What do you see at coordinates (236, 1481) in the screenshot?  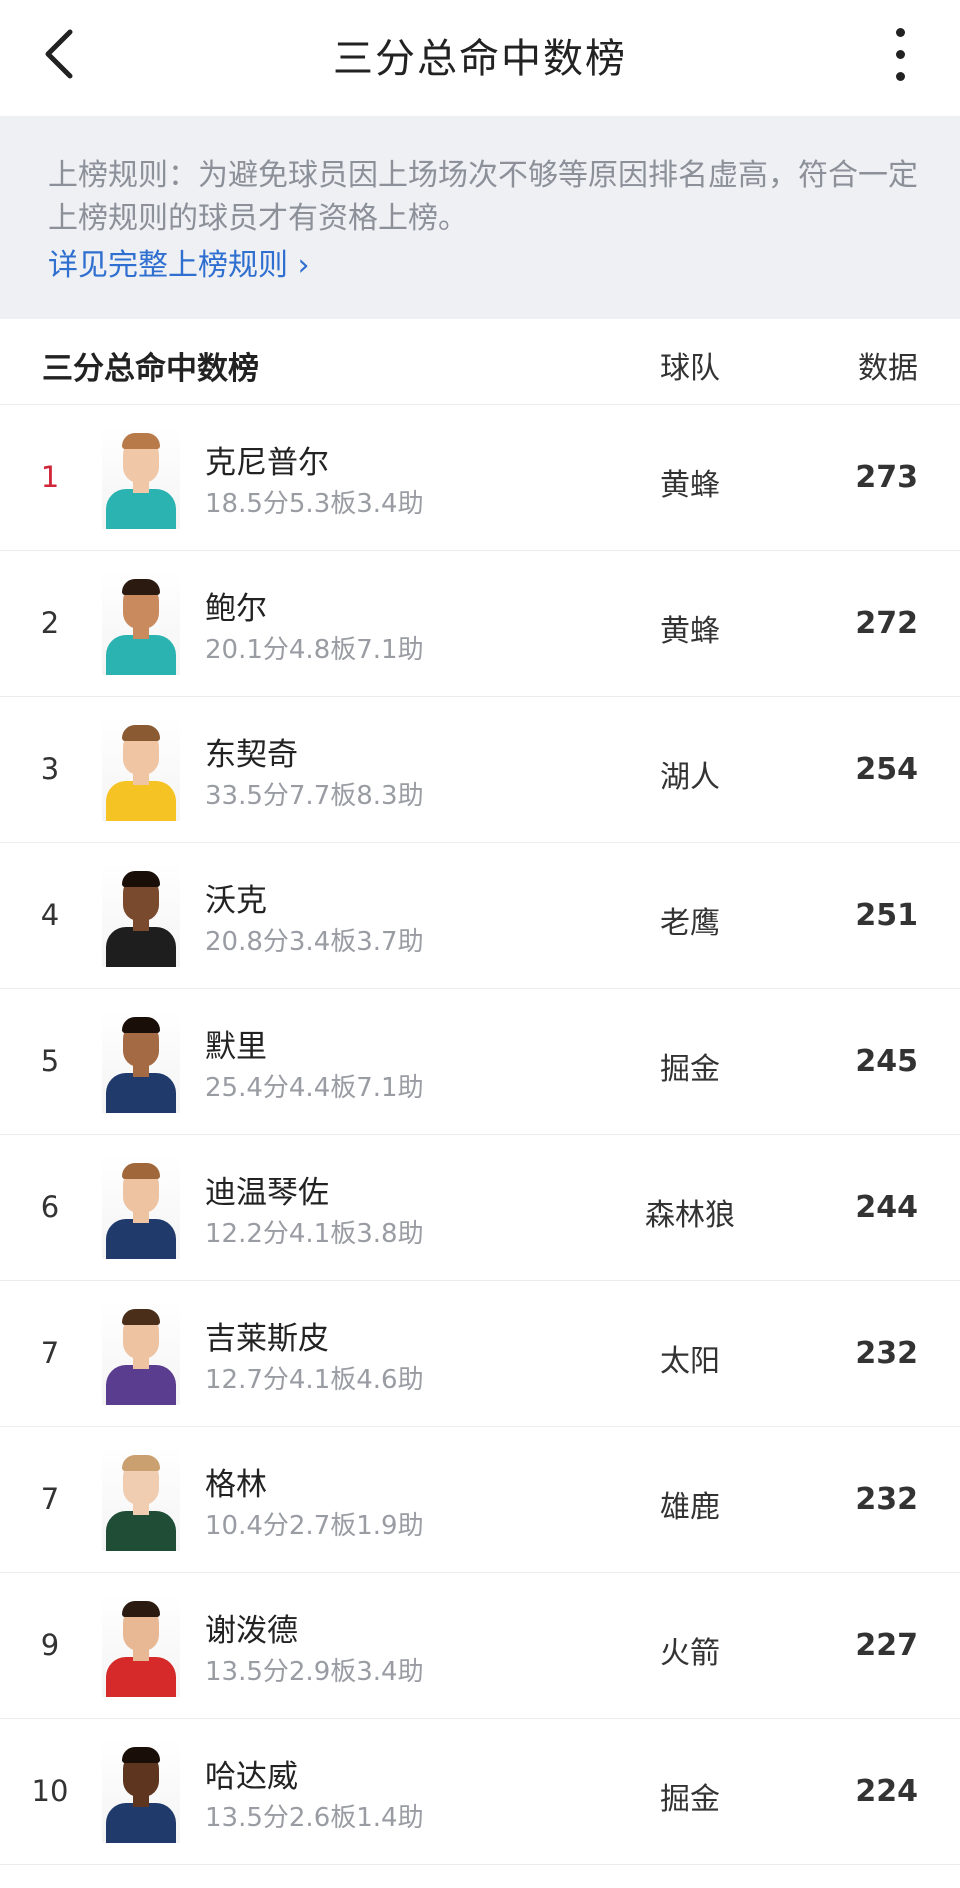 I see `player-name: 格林` at bounding box center [236, 1481].